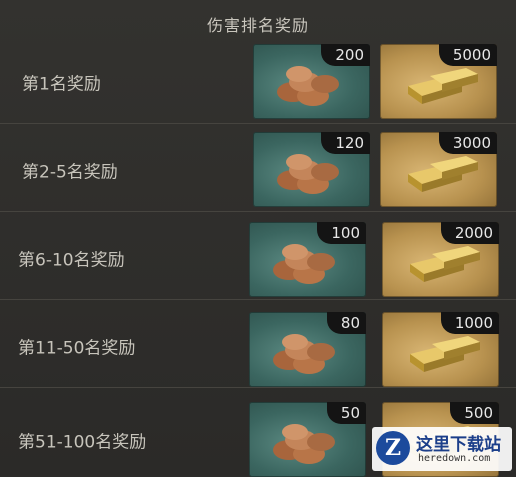 Image resolution: width=516 pixels, height=477 pixels. What do you see at coordinates (469, 233) in the screenshot?
I see `gold-quantity: 2000` at bounding box center [469, 233].